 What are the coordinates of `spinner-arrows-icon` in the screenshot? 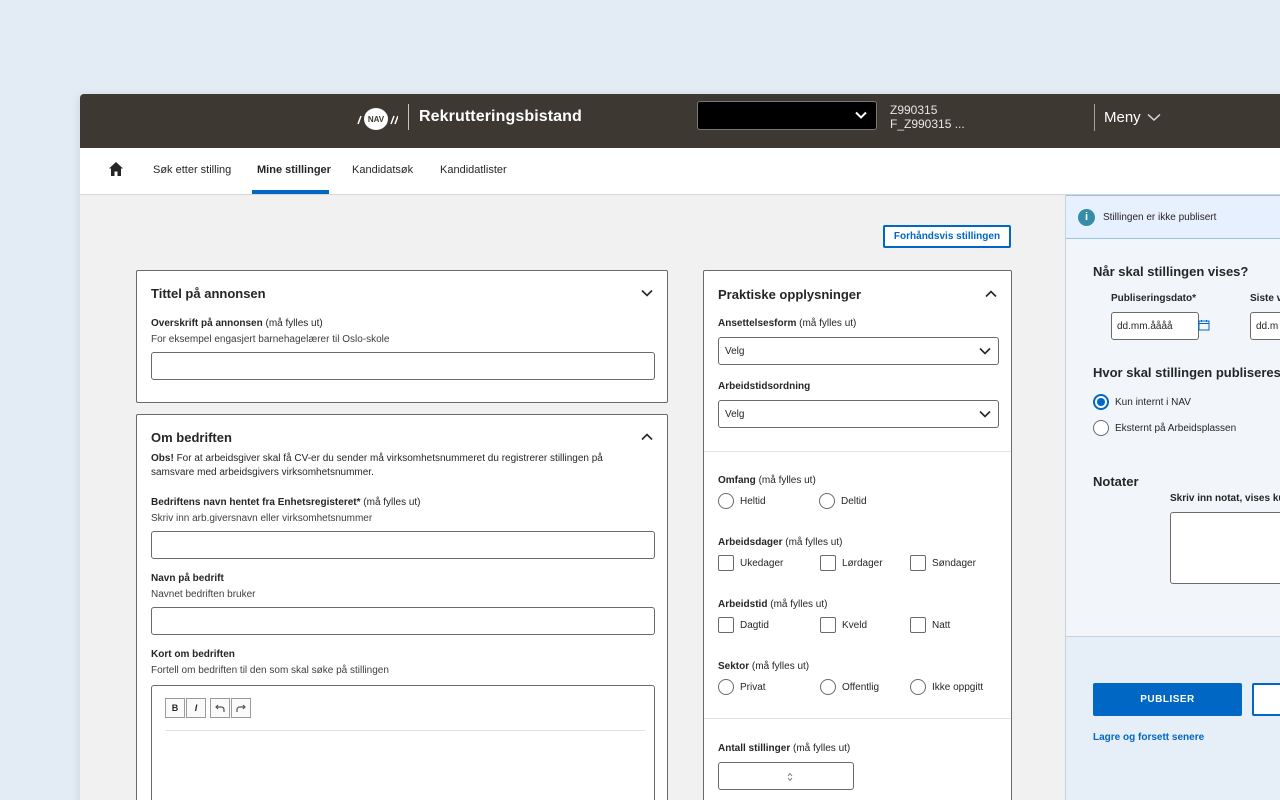 It's located at (790, 777).